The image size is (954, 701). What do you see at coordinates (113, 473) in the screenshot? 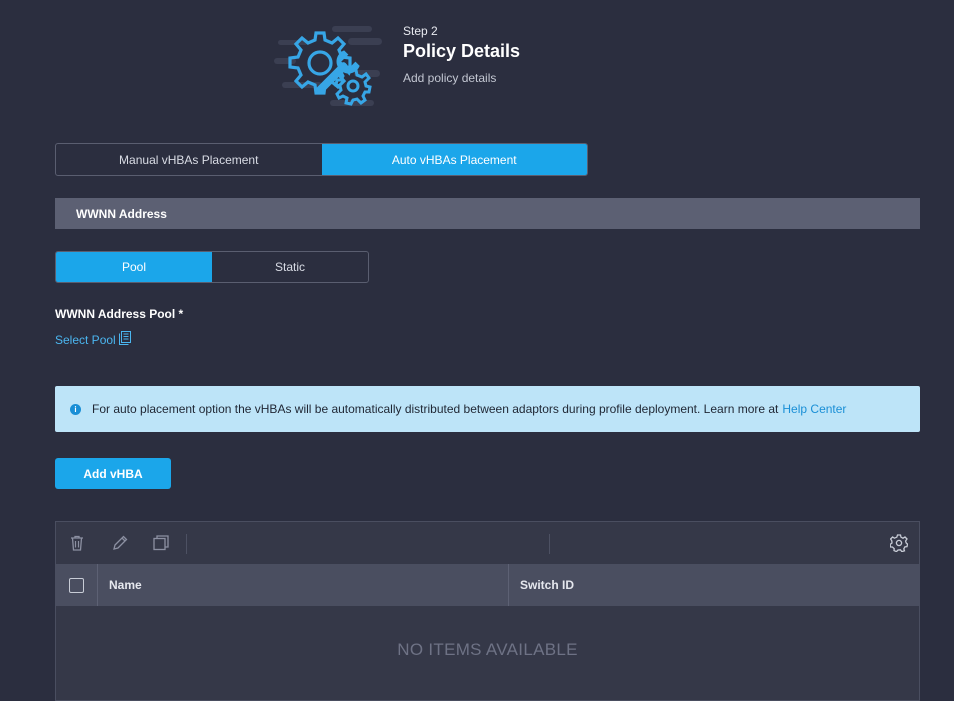
I see `add-vhba-button: Add vHBA` at bounding box center [113, 473].